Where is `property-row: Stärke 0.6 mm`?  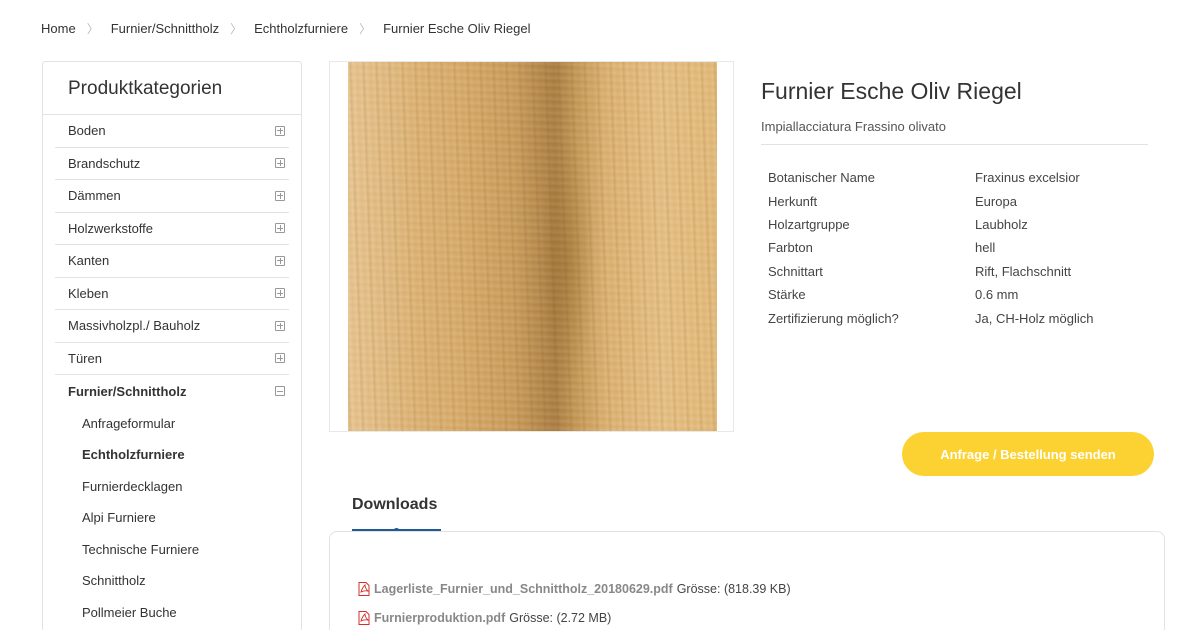 property-row: Stärke 0.6 mm is located at coordinates (958, 294).